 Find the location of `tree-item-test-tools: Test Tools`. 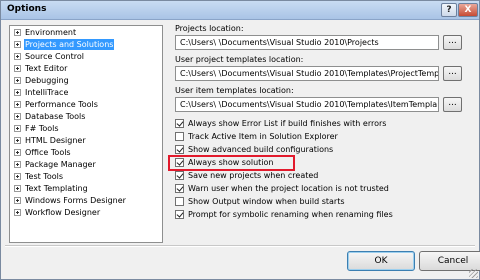

tree-item-test-tools: Test Tools is located at coordinates (38, 176).